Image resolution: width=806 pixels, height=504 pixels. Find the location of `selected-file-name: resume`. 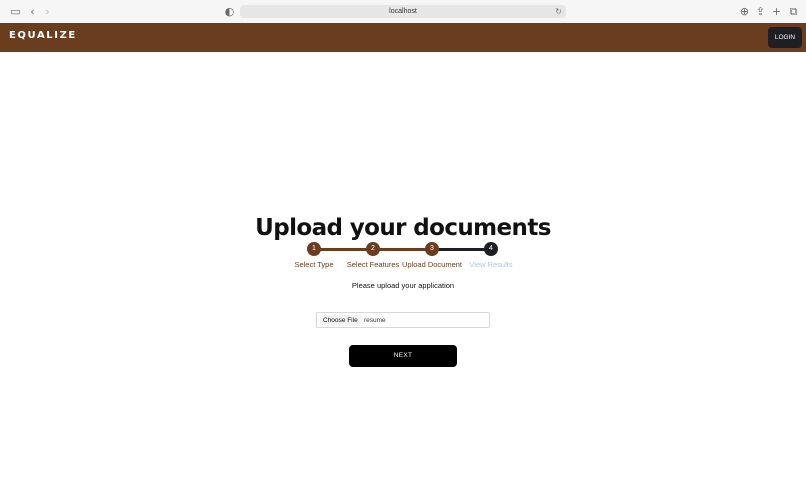

selected-file-name: resume is located at coordinates (375, 320).